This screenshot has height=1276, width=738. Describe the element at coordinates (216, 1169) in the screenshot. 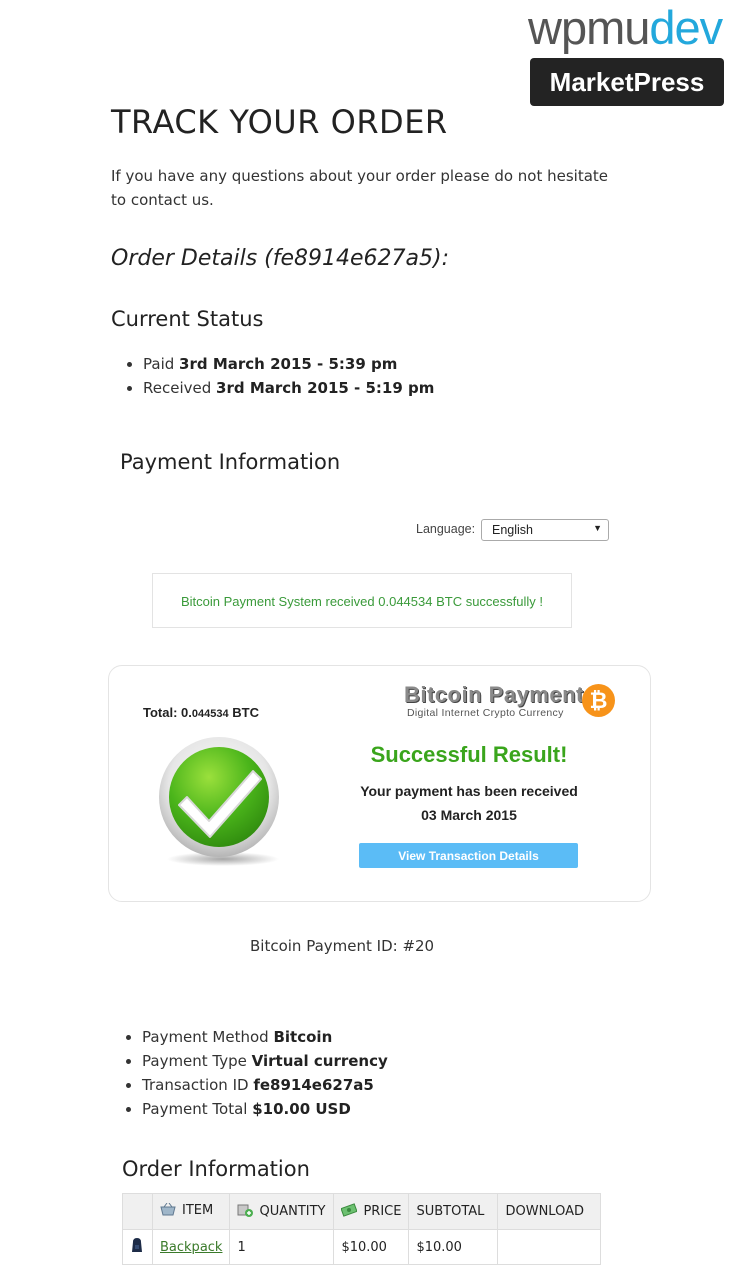

I see `order-information-heading: Order Information` at that location.